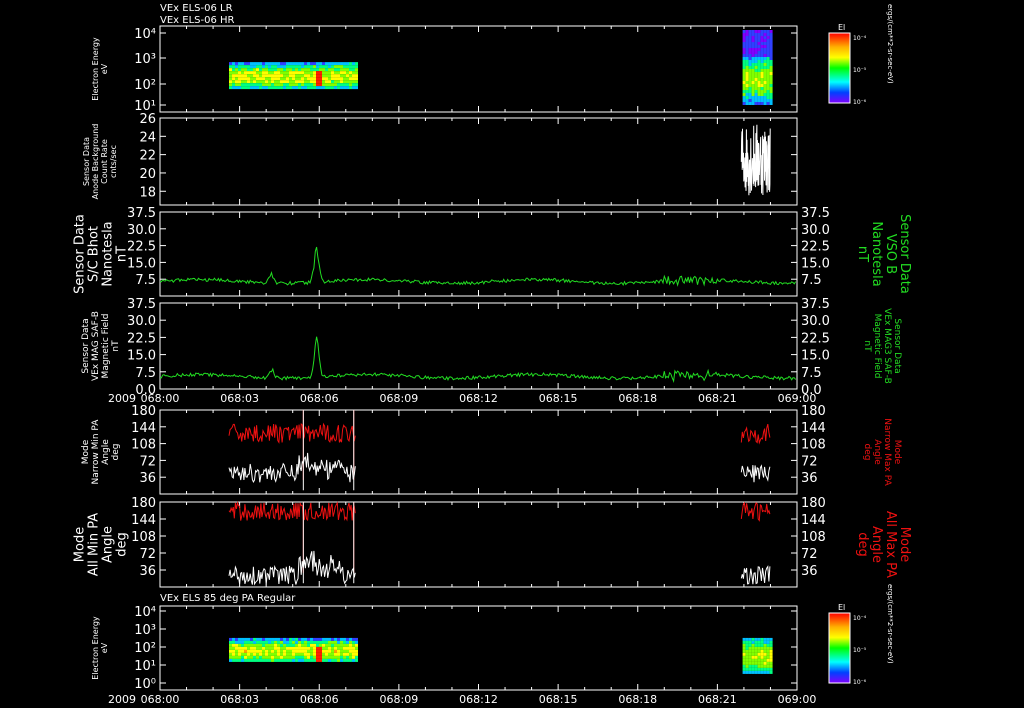 The height and width of the screenshot is (708, 1024). I want to click on x-tick-label: 068:12, so click(478, 398).